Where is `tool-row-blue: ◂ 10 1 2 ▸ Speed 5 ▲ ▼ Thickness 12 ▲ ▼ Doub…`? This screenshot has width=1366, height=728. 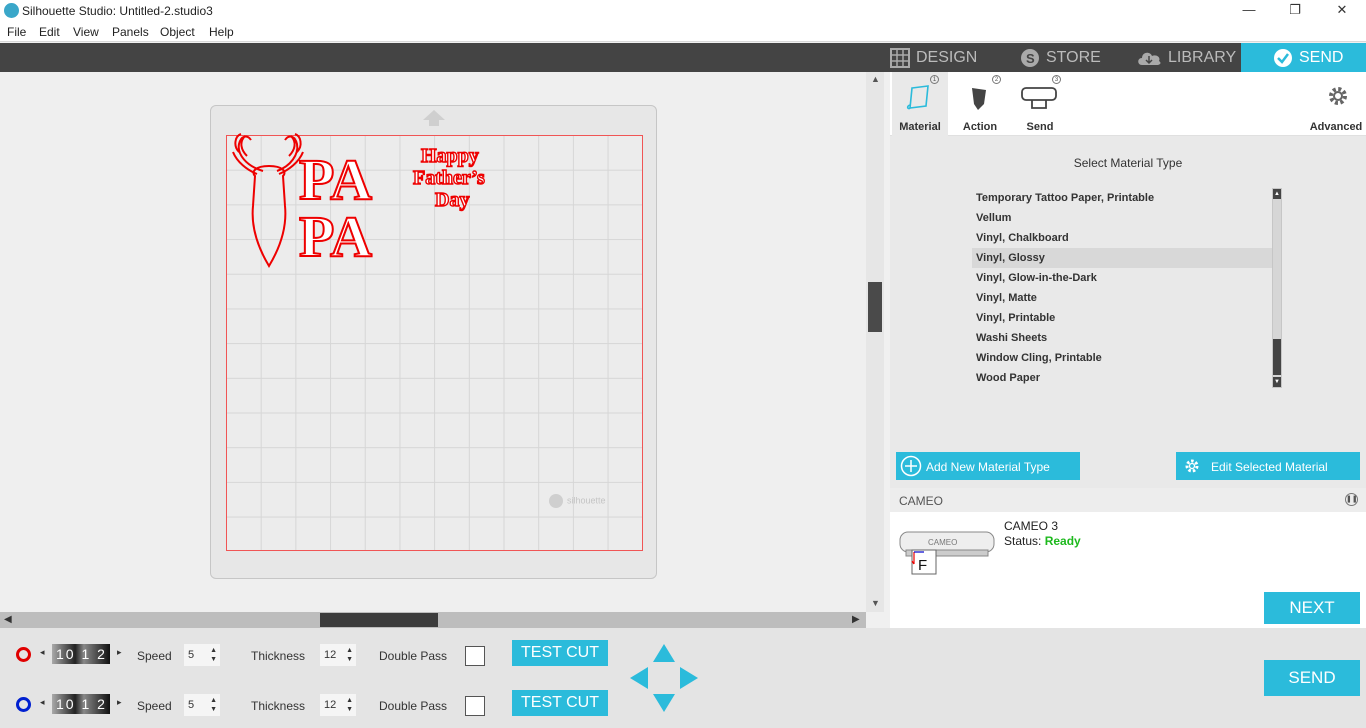
tool-row-blue: ◂ 10 1 2 ▸ Speed 5 ▲ ▼ Thickness 12 ▲ ▼ Doub… is located at coordinates (310, 705).